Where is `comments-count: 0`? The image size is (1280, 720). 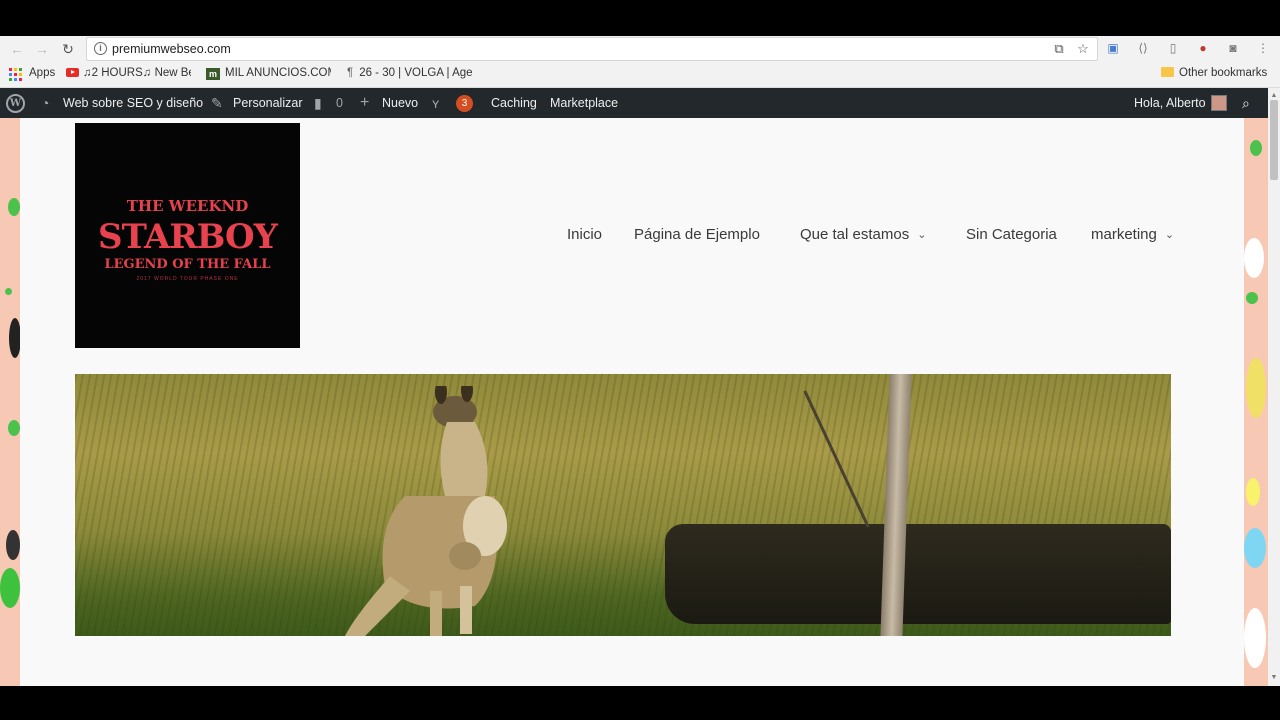
comments-count: 0 is located at coordinates (339, 103).